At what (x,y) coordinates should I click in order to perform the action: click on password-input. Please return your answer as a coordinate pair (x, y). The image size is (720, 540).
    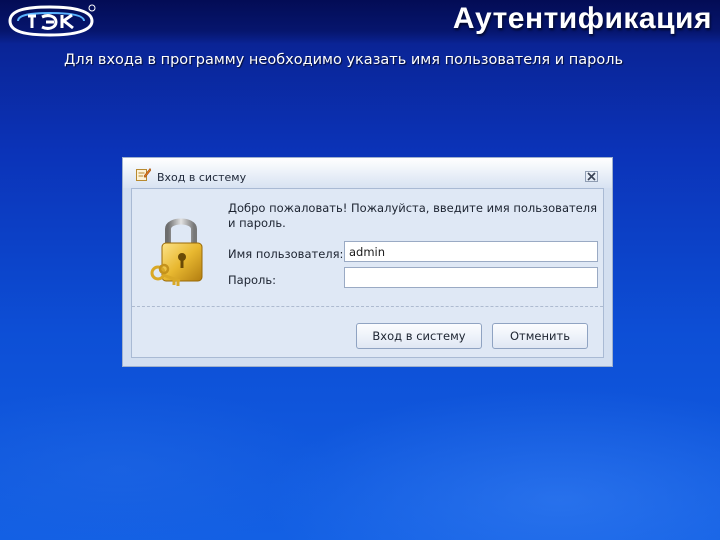
    Looking at the image, I should click on (471, 277).